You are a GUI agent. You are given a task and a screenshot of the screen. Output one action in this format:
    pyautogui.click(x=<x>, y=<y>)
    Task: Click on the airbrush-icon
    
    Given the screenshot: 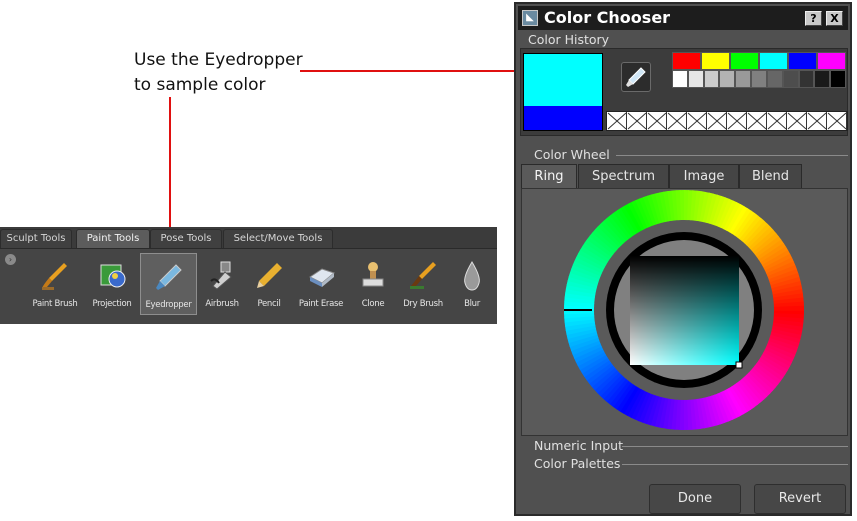 What is the action you would take?
    pyautogui.click(x=221, y=275)
    